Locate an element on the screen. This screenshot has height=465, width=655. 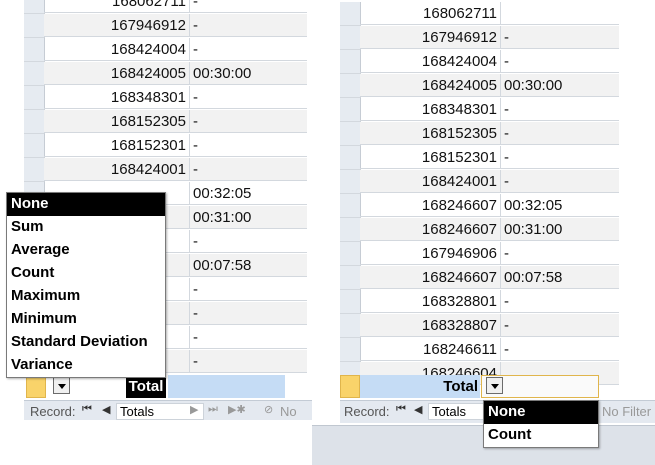
table-row: 168424001- is located at coordinates (165, 170).